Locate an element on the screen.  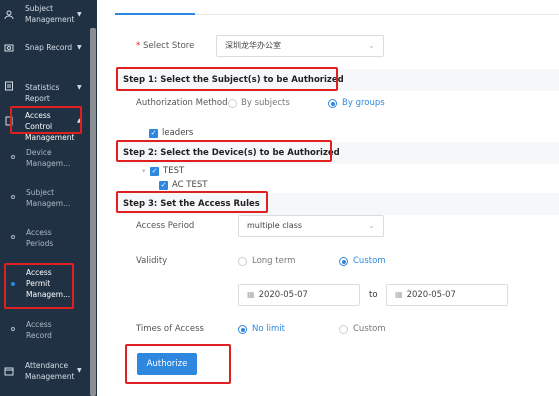
auth-method-label: Authorization Method is located at coordinates (182, 103).